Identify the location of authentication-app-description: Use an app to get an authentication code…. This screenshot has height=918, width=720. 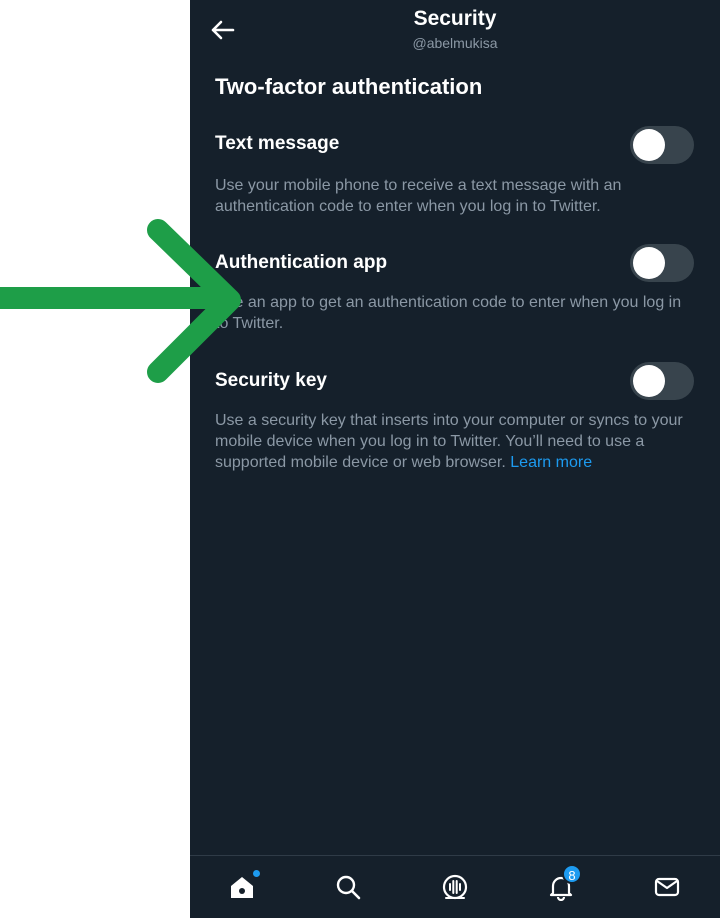
(448, 313).